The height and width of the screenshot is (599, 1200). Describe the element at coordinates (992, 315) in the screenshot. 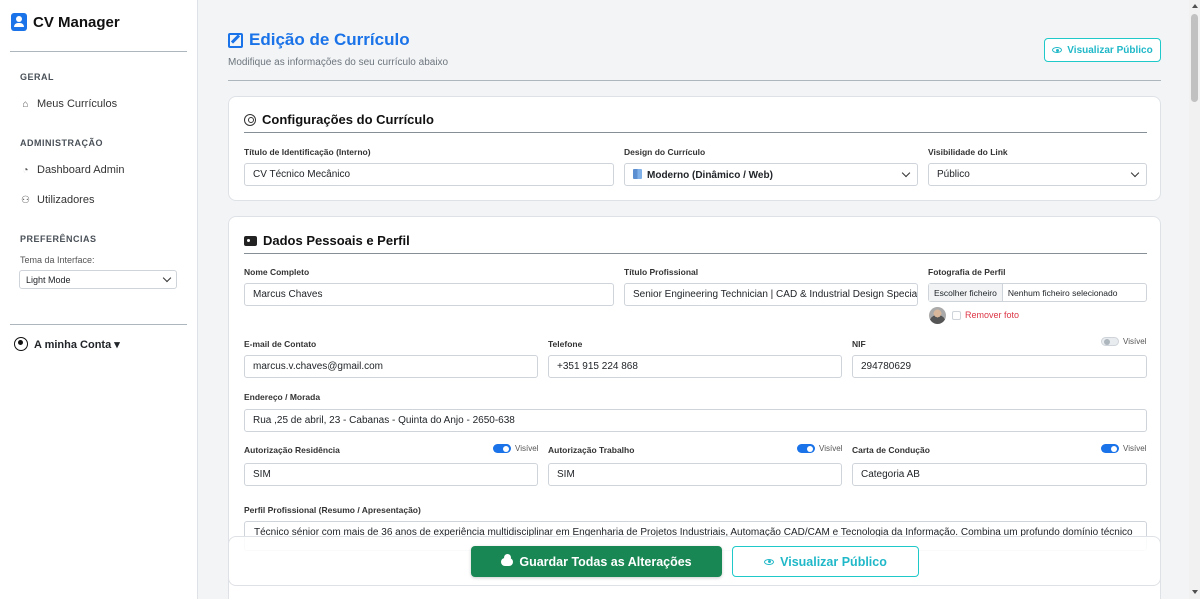

I see `remove-photo-label: Remover foto` at that location.